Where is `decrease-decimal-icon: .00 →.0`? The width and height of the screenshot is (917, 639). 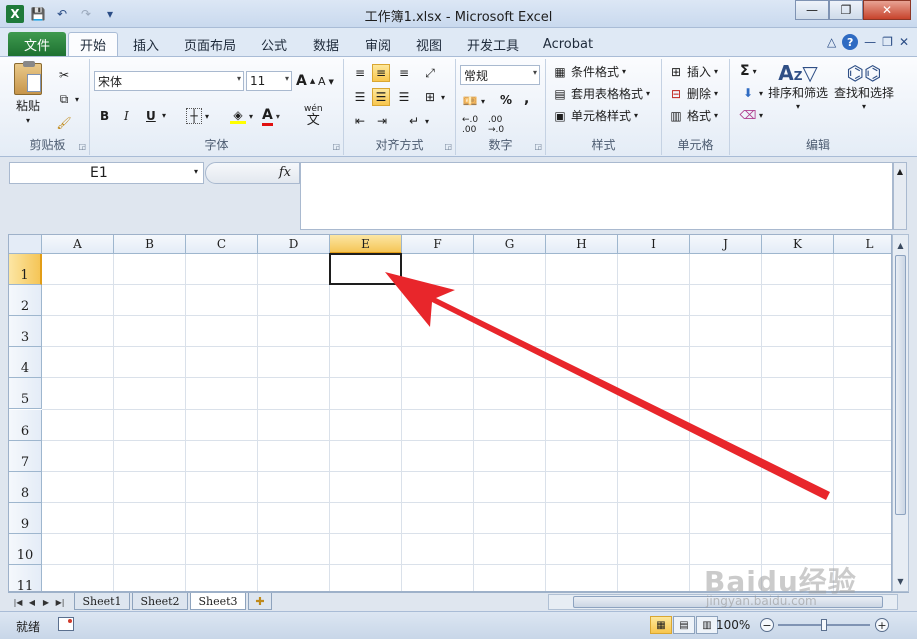 decrease-decimal-icon: .00 →.0 is located at coordinates (496, 125).